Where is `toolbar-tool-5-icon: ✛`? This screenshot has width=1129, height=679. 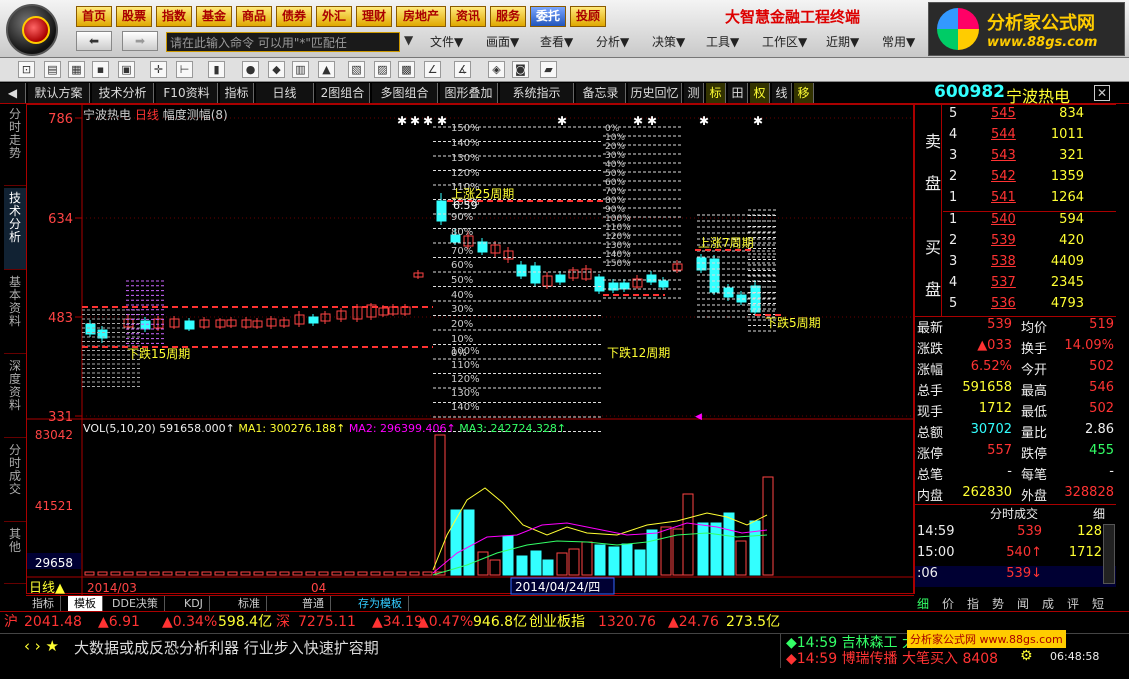 toolbar-tool-5-icon: ✛ is located at coordinates (158, 69).